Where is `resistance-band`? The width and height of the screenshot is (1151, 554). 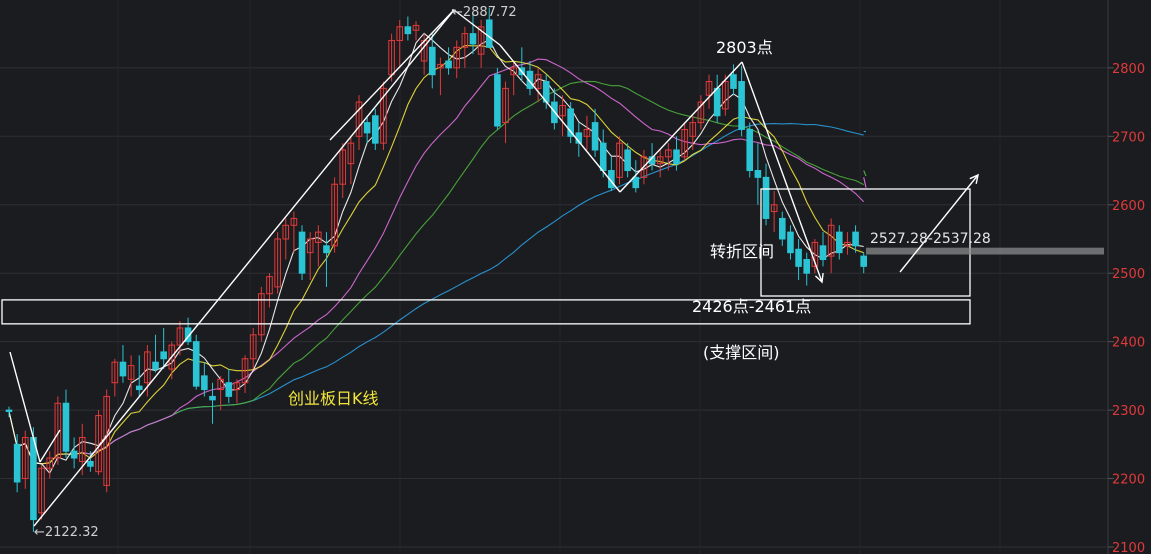
resistance-band is located at coordinates (985, 251).